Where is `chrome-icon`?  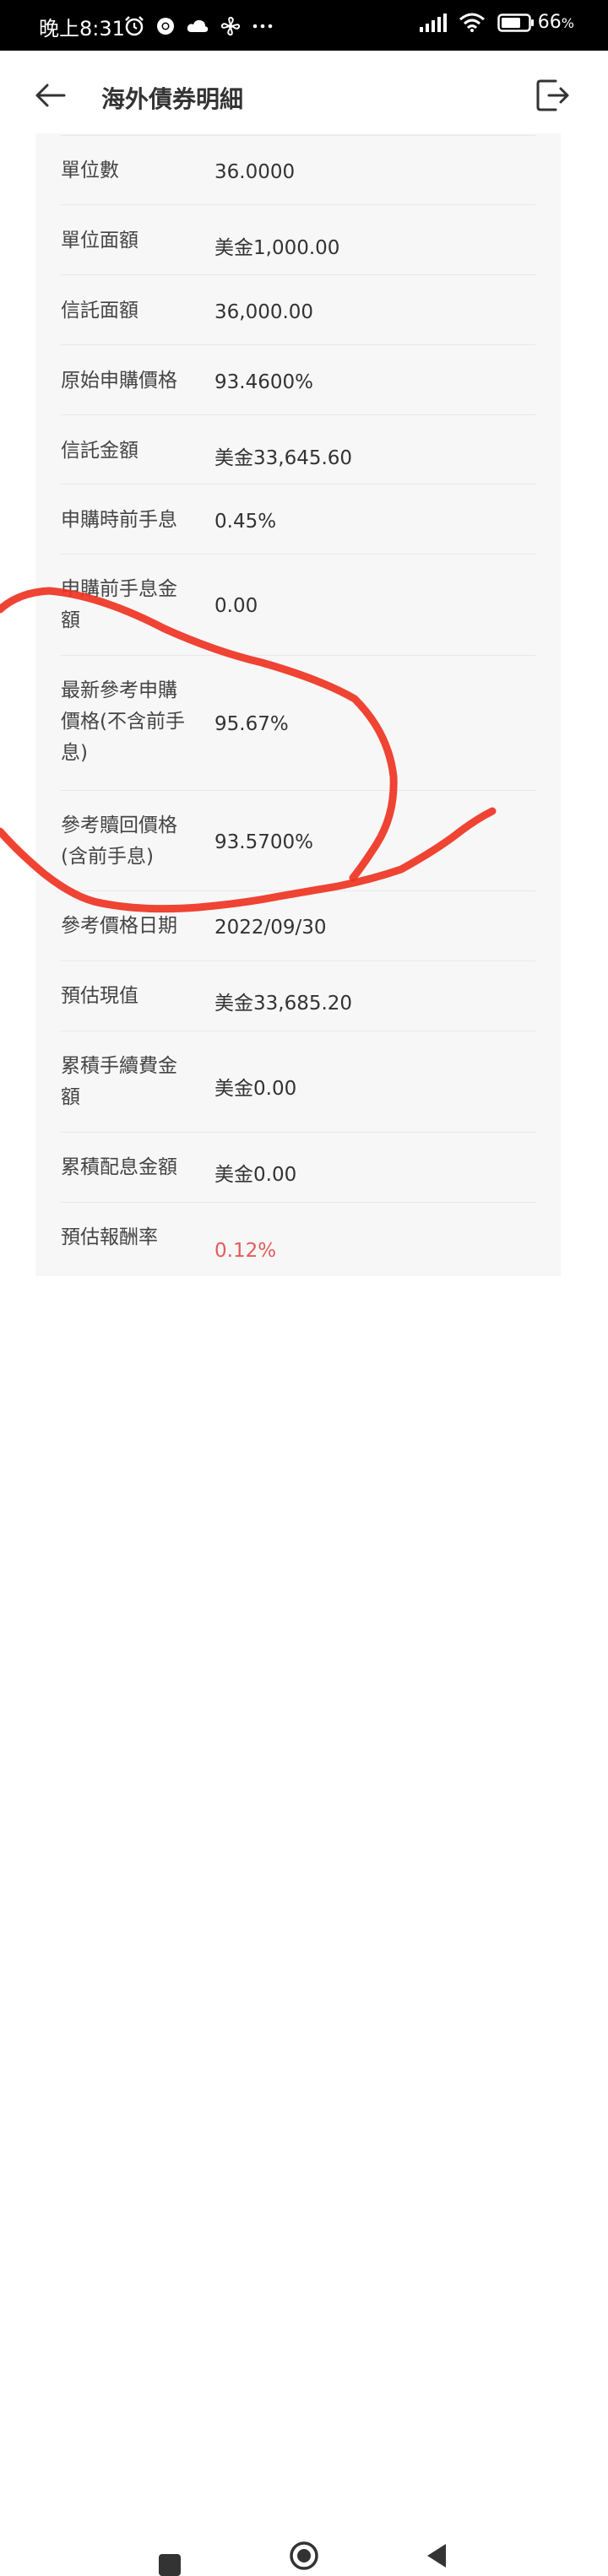 chrome-icon is located at coordinates (165, 26).